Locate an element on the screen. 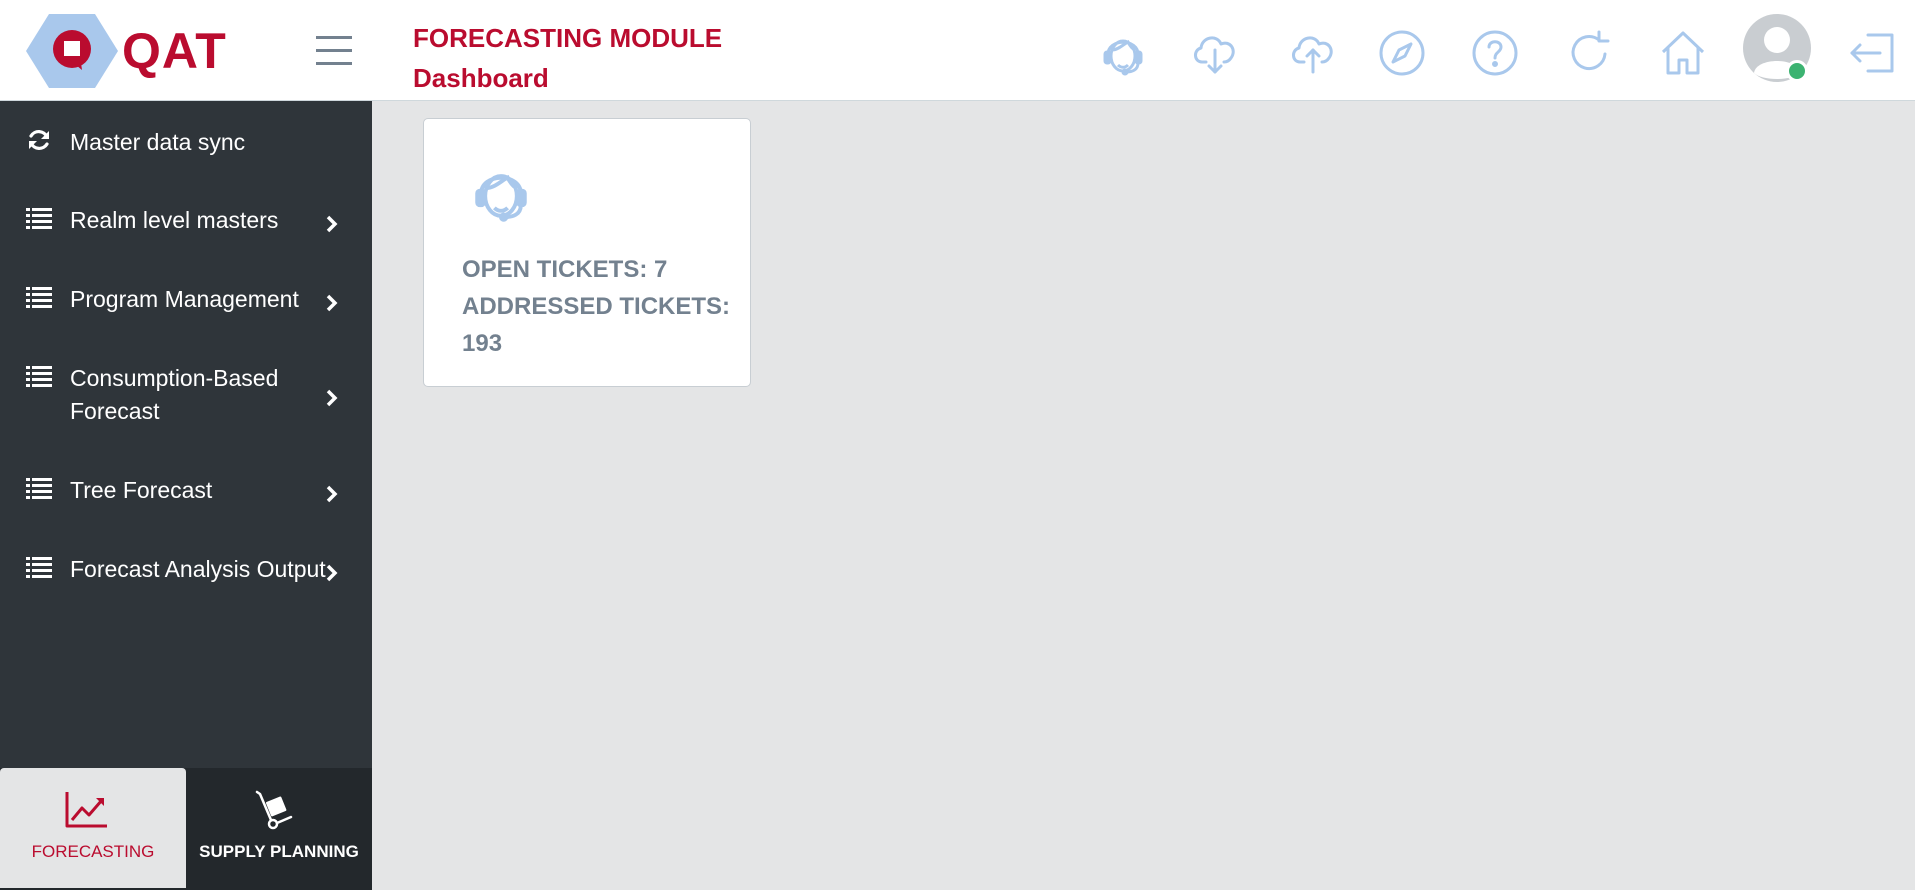 This screenshot has width=1915, height=890. home-icon is located at coordinates (1683, 53).